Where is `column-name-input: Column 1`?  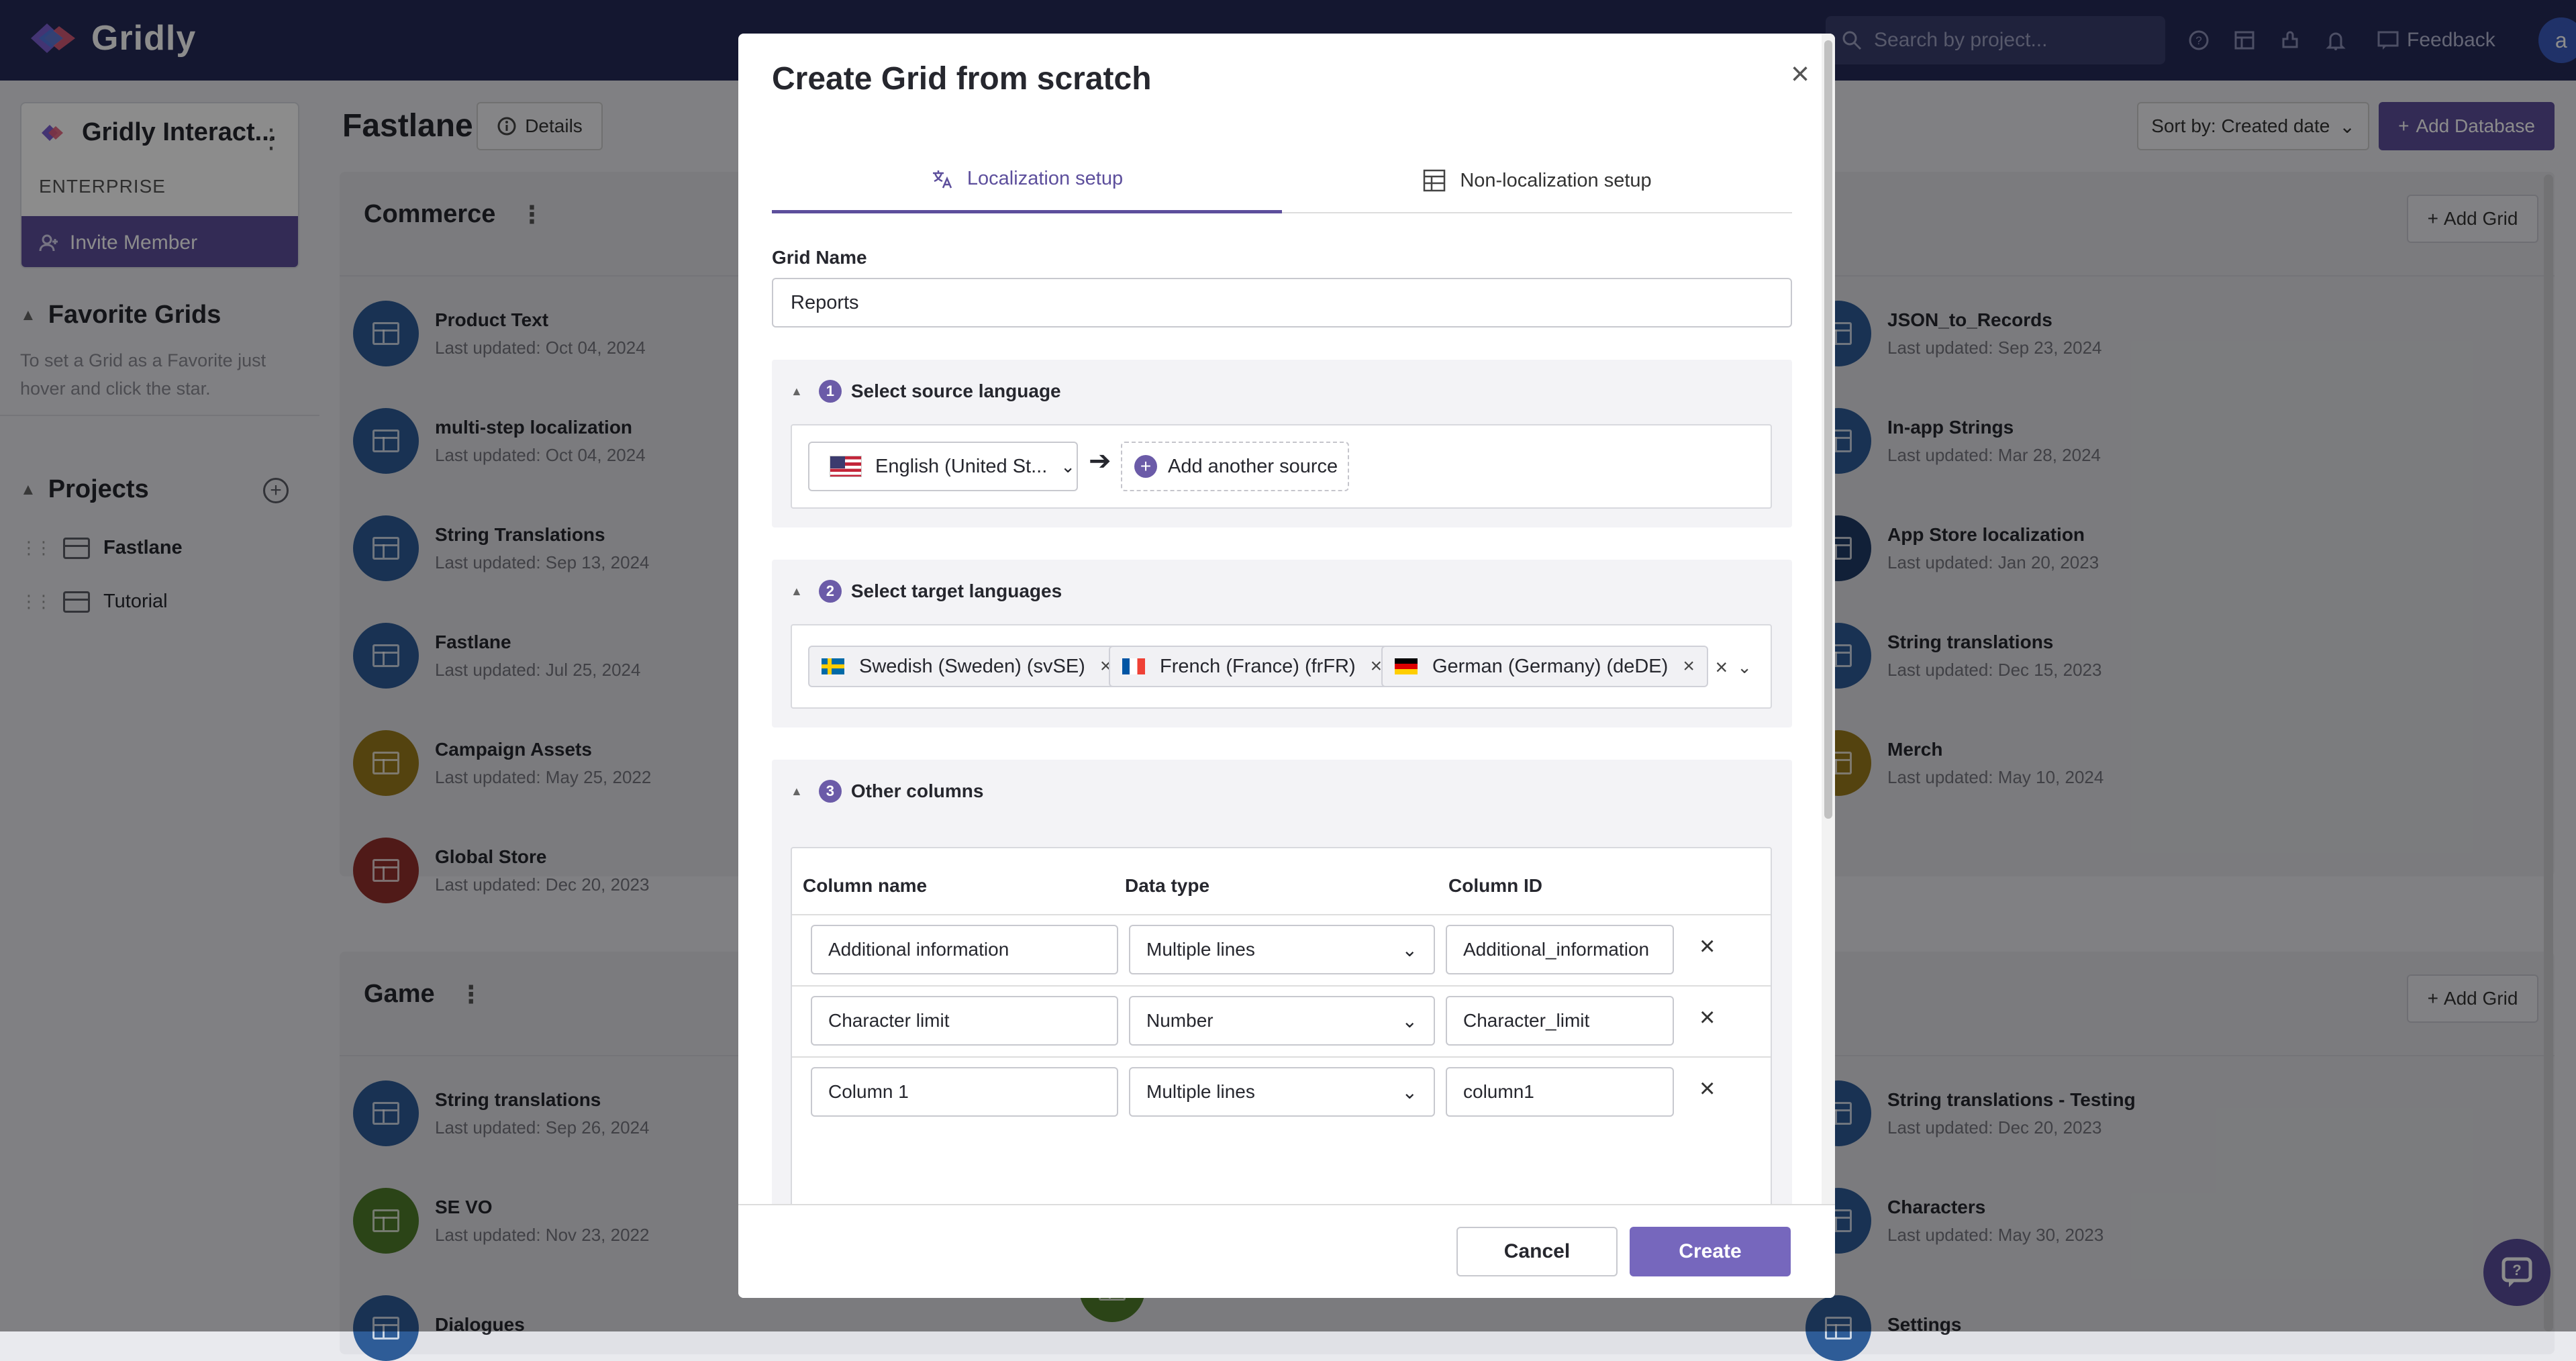
column-name-input: Column 1 is located at coordinates (964, 1092).